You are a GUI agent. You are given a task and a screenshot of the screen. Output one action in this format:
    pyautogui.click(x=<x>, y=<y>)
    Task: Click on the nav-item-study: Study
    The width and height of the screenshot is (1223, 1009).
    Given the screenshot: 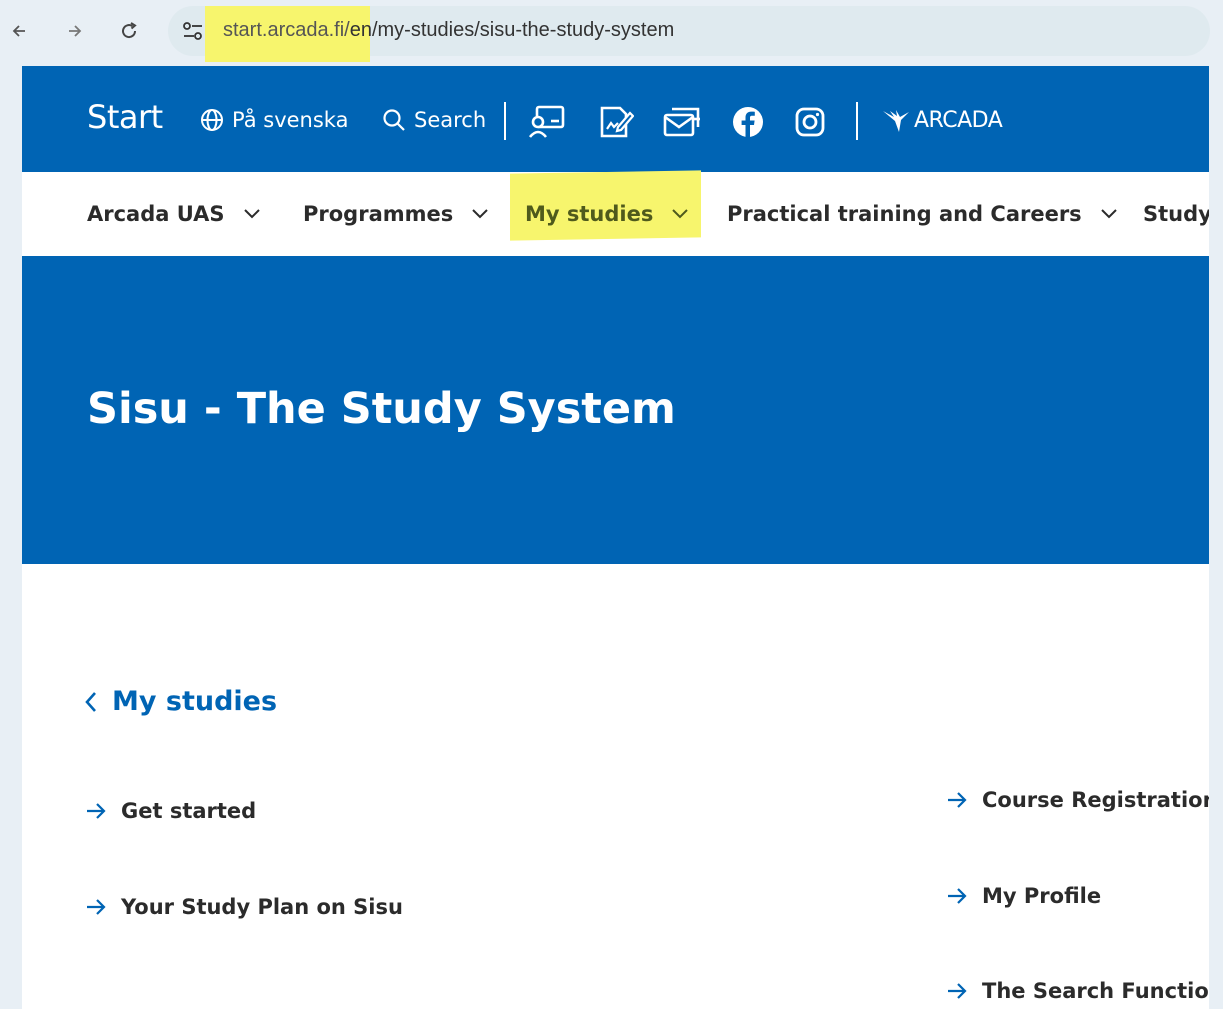 What is the action you would take?
    pyautogui.click(x=1176, y=214)
    